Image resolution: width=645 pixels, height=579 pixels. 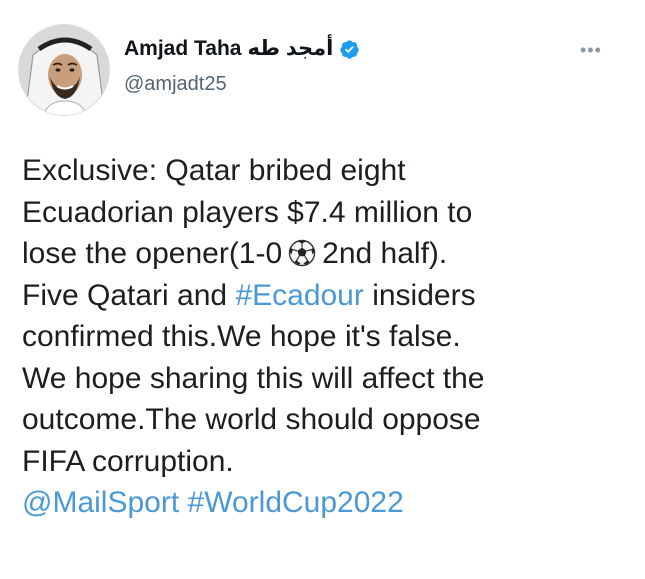 I want to click on tweet-line: @MailSport #WorldCup2022, so click(x=327, y=503).